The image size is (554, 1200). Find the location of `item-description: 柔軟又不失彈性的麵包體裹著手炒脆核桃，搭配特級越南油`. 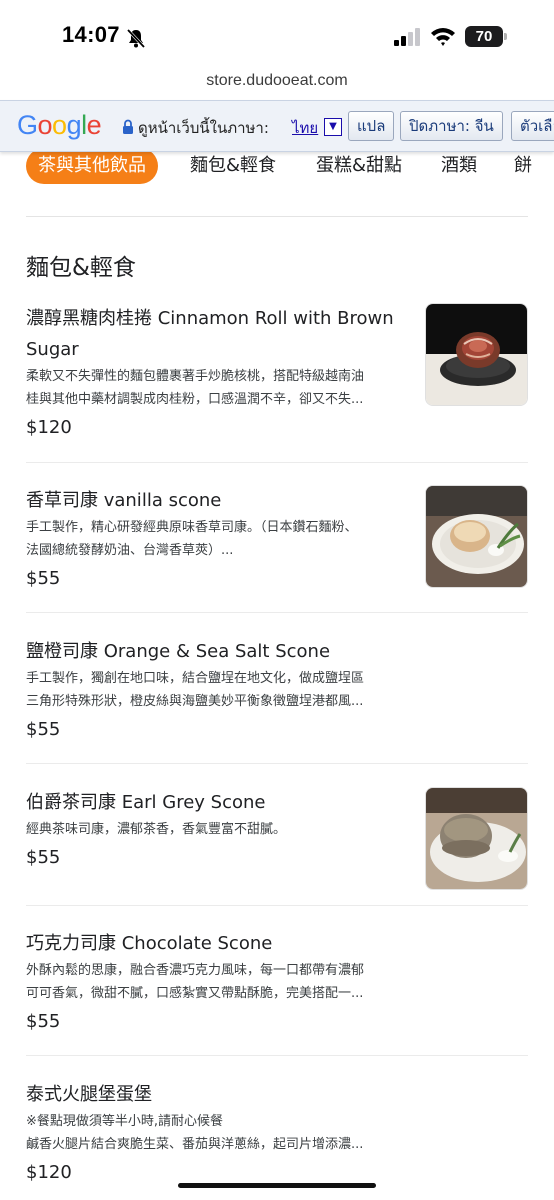

item-description: 柔軟又不失彈性的麵包體裹著手炒脆核桃，搭配特級越南油 is located at coordinates (195, 376).